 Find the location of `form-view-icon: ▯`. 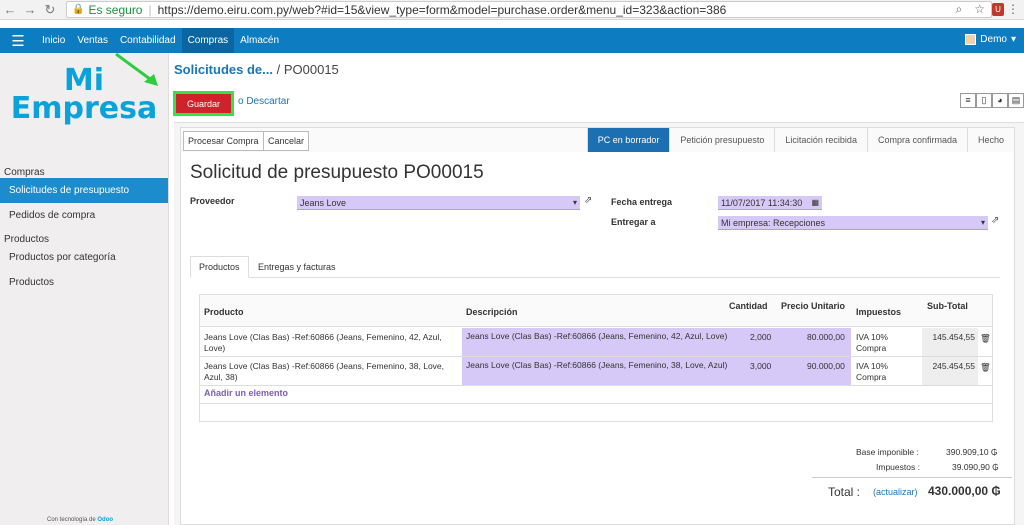

form-view-icon: ▯ is located at coordinates (984, 100).